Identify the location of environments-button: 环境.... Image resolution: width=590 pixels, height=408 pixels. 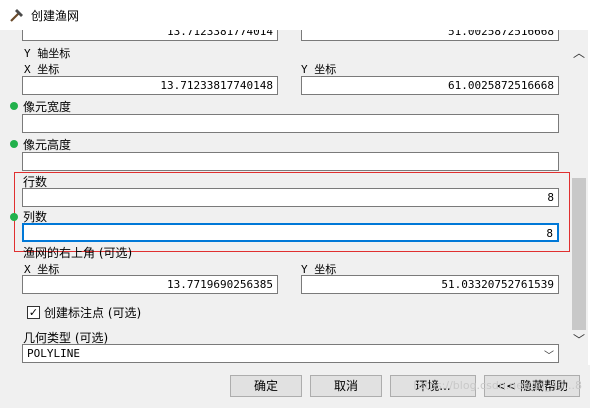
(433, 386).